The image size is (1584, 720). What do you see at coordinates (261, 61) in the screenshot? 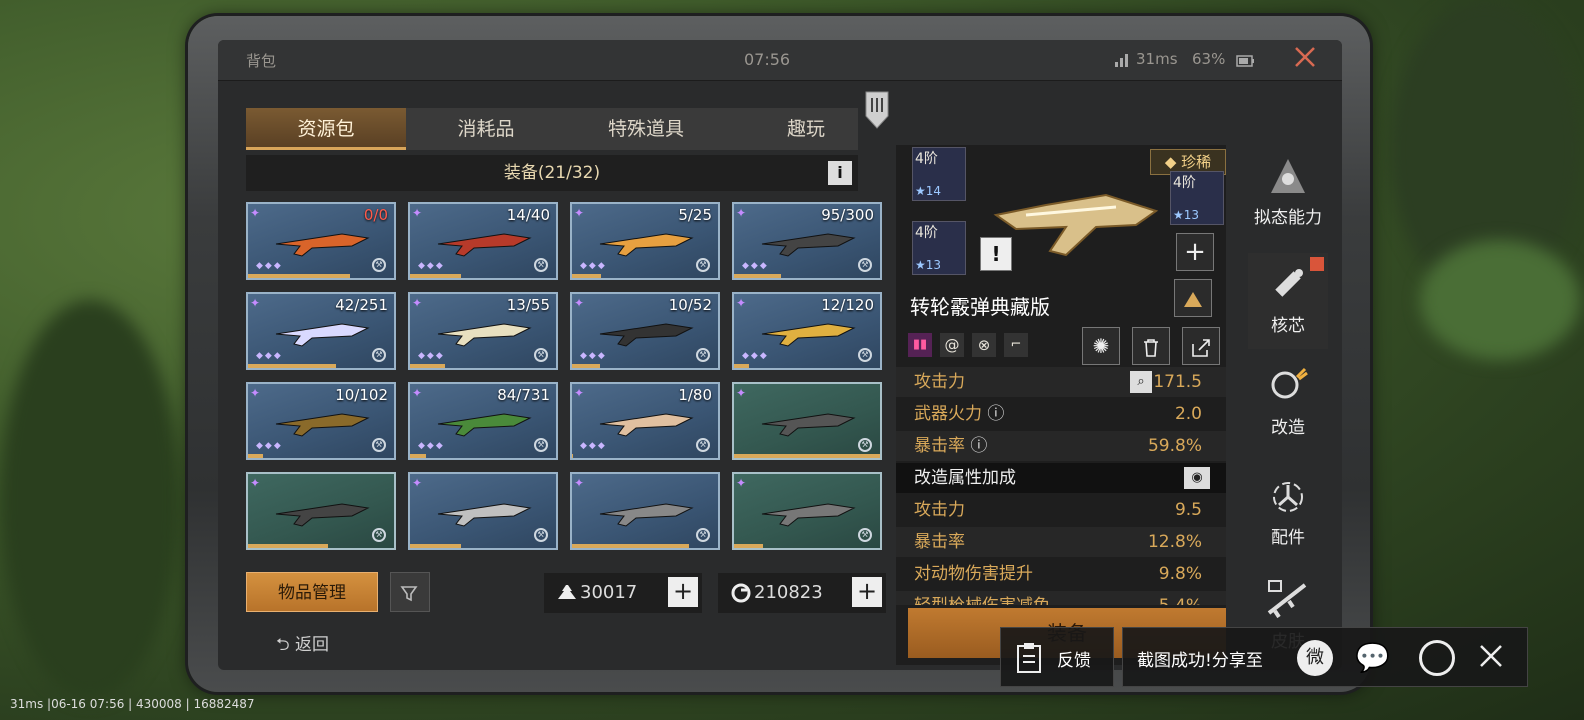
I see `window-title: 背包` at bounding box center [261, 61].